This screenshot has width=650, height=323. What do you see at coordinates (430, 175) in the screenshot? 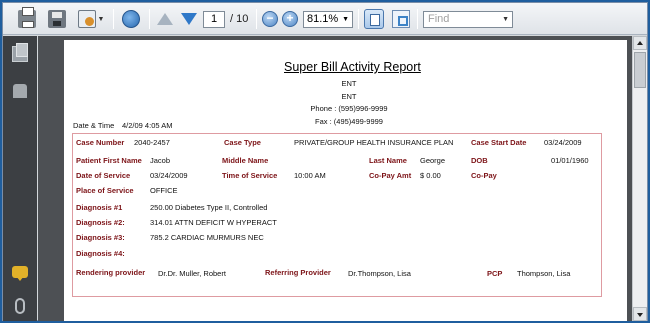
I see `copay-amt-value: $ 0.00` at bounding box center [430, 175].